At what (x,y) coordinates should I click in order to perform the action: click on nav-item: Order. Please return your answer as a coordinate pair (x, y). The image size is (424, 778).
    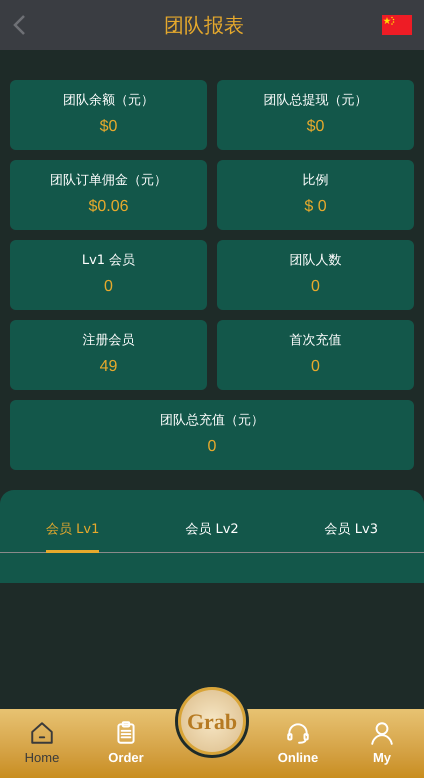
    Looking at the image, I should click on (126, 744).